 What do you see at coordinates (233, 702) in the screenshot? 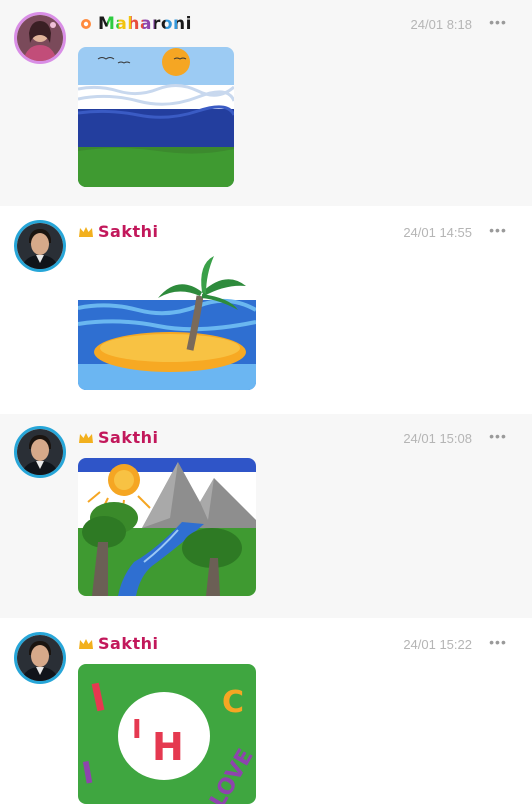
I see `drawing-letter-c: C` at bounding box center [233, 702].